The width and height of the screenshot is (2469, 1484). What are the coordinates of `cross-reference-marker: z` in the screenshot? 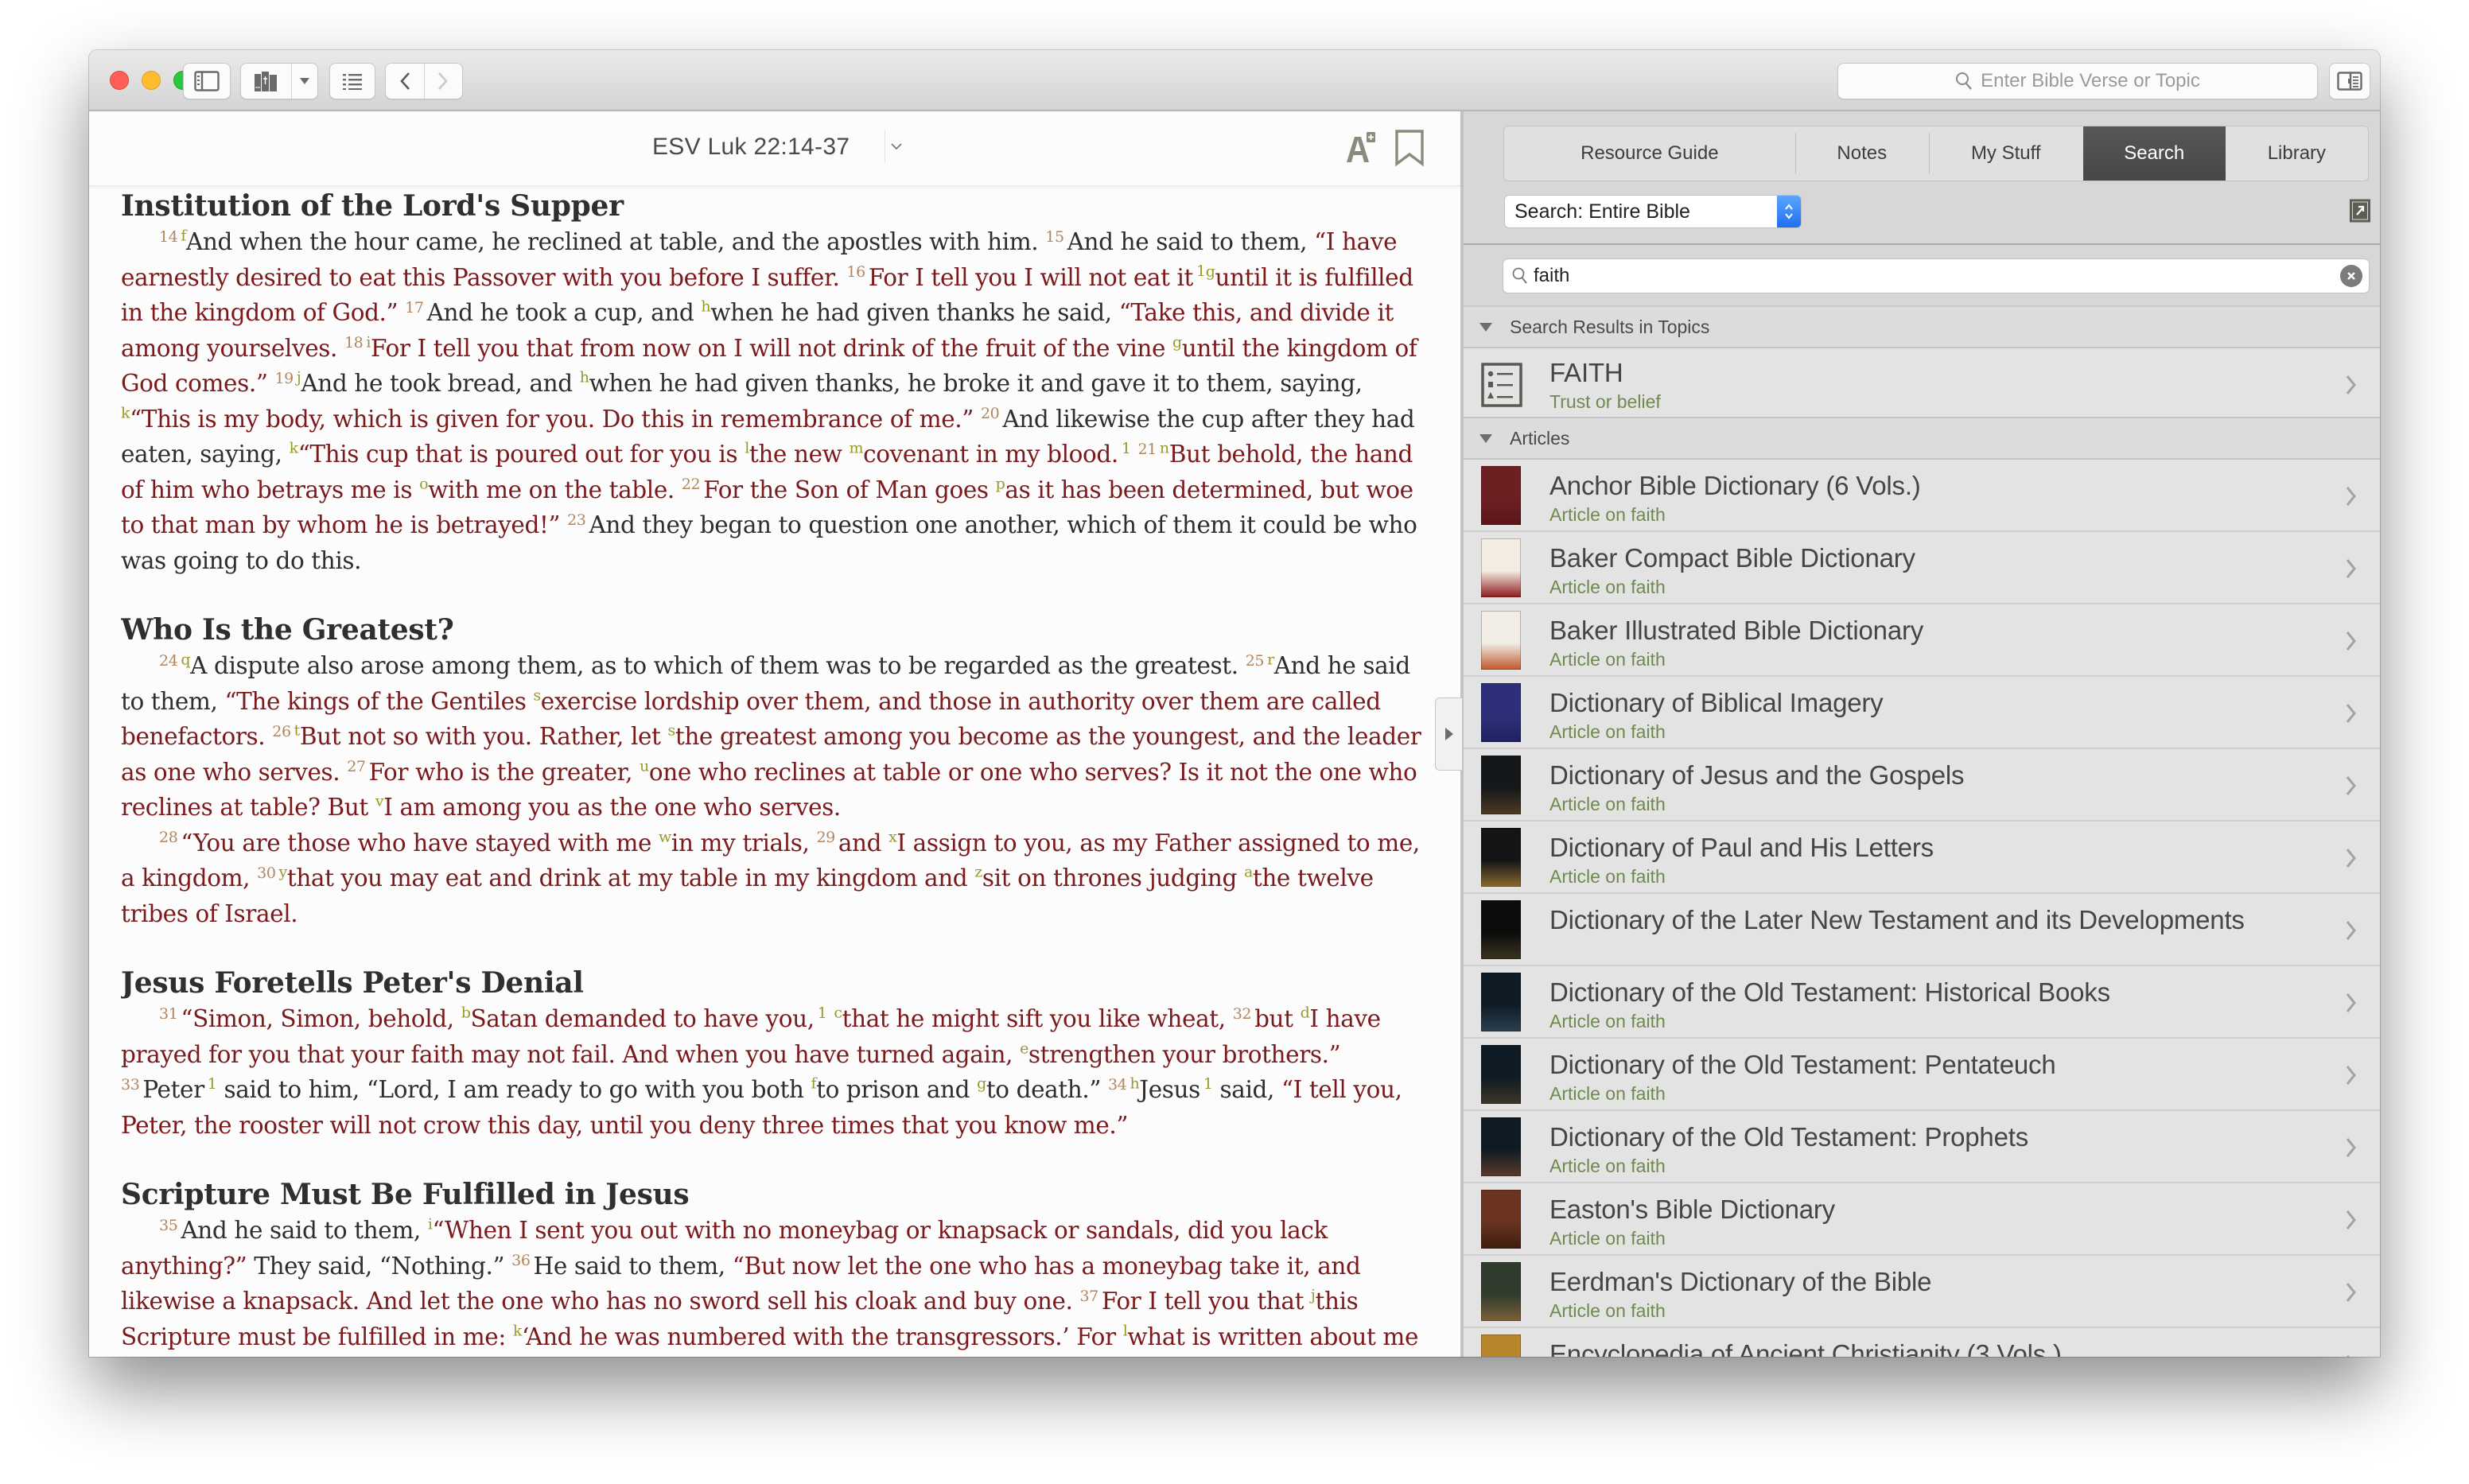 It's located at (978, 873).